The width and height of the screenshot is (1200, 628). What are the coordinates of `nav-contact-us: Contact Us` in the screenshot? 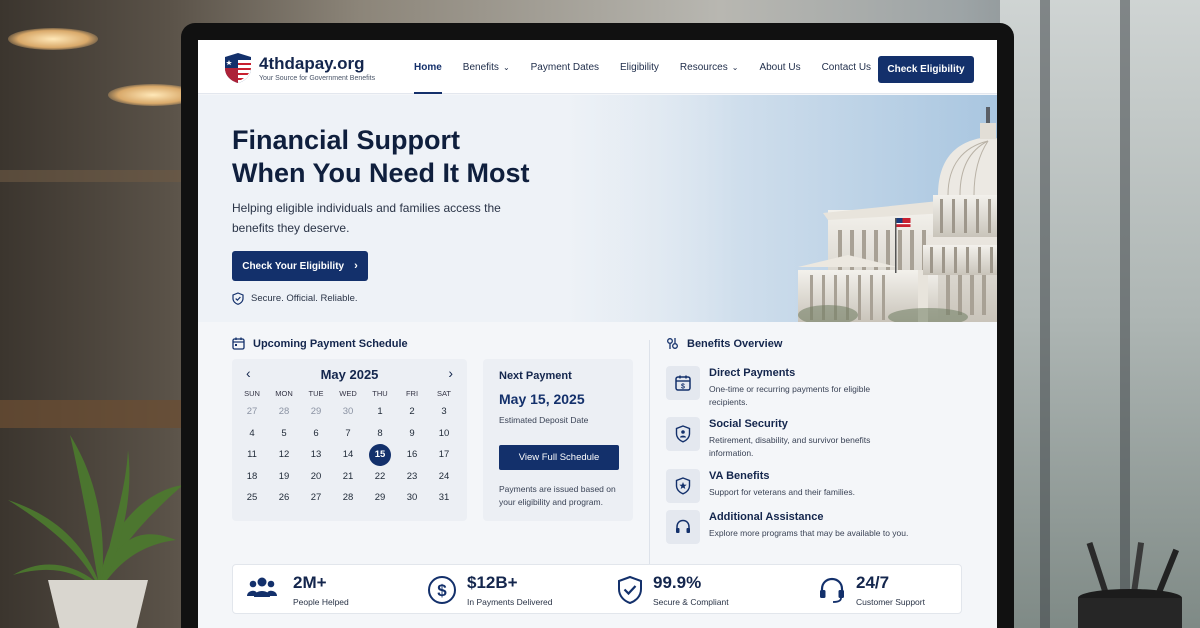 It's located at (846, 67).